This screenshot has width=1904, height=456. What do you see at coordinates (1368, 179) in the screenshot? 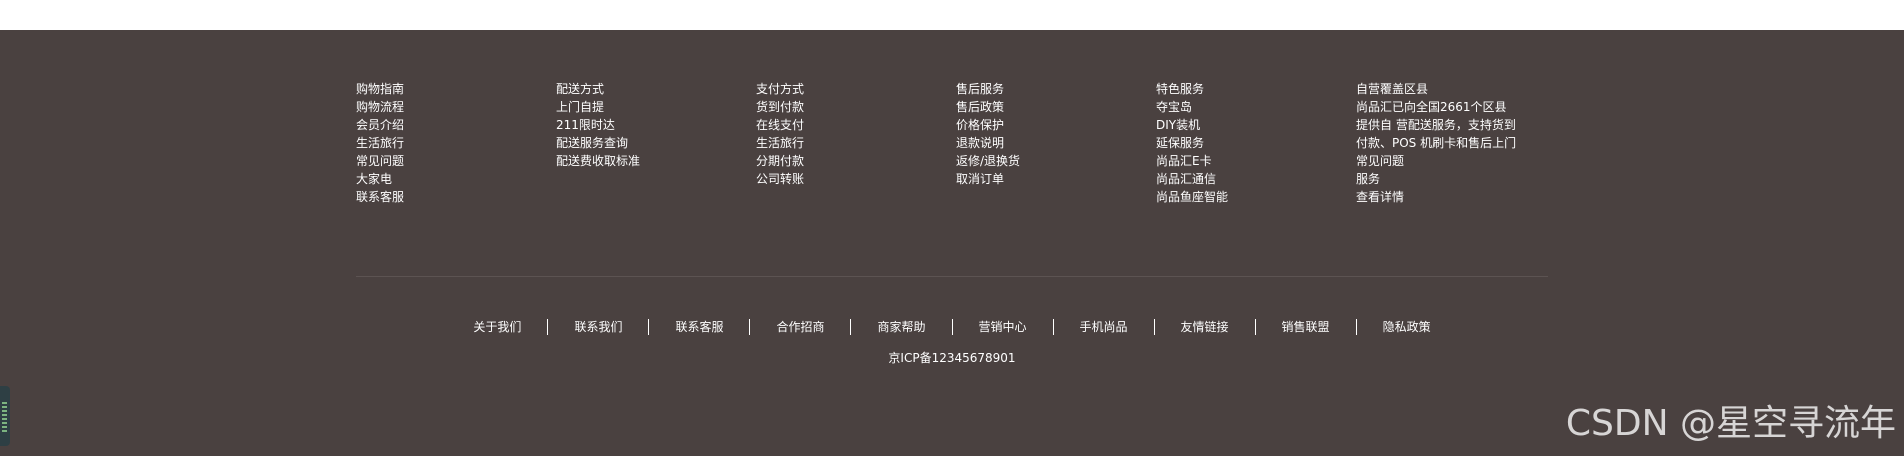
I see `coverage-service-text: 服务` at bounding box center [1368, 179].